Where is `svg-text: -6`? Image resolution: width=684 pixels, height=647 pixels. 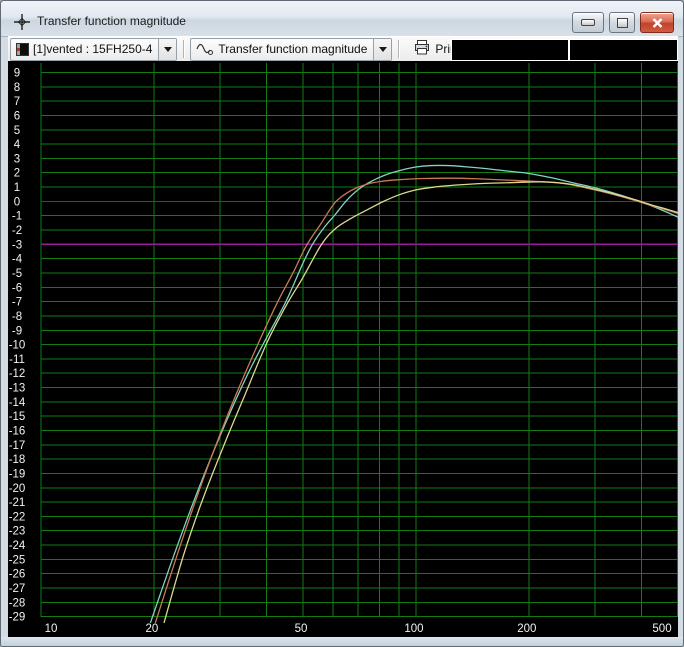
svg-text: -6 is located at coordinates (17, 288).